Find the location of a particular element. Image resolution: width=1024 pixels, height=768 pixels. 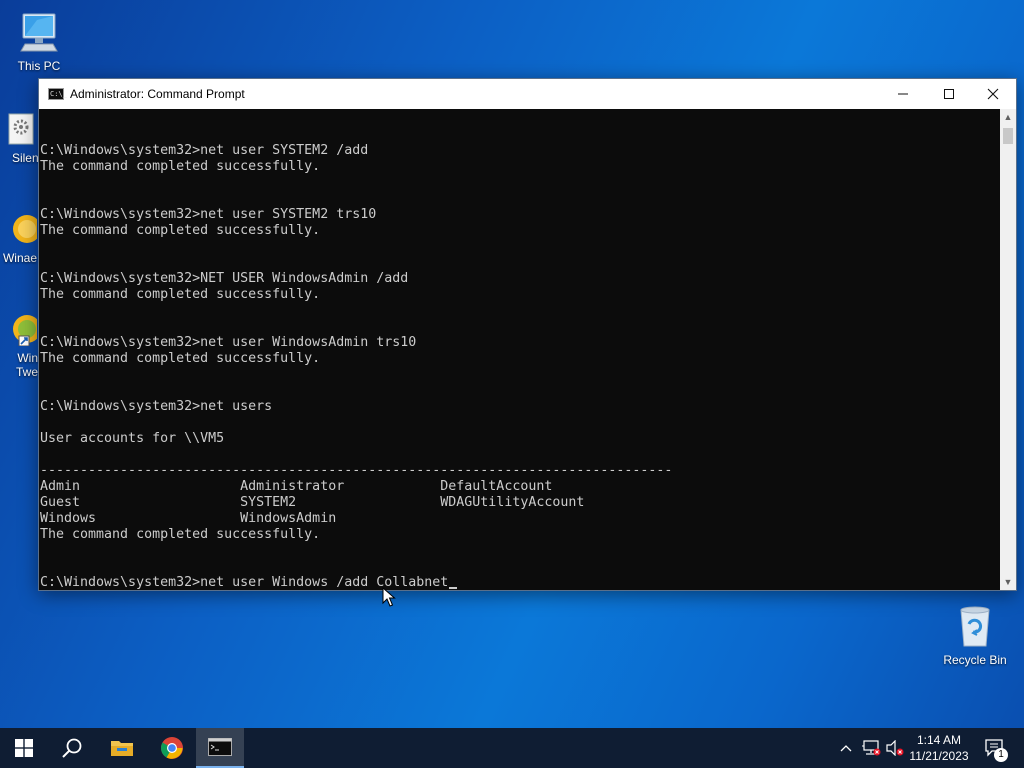

desktop-icon-silent: Silent is located at coordinates (21, 138).